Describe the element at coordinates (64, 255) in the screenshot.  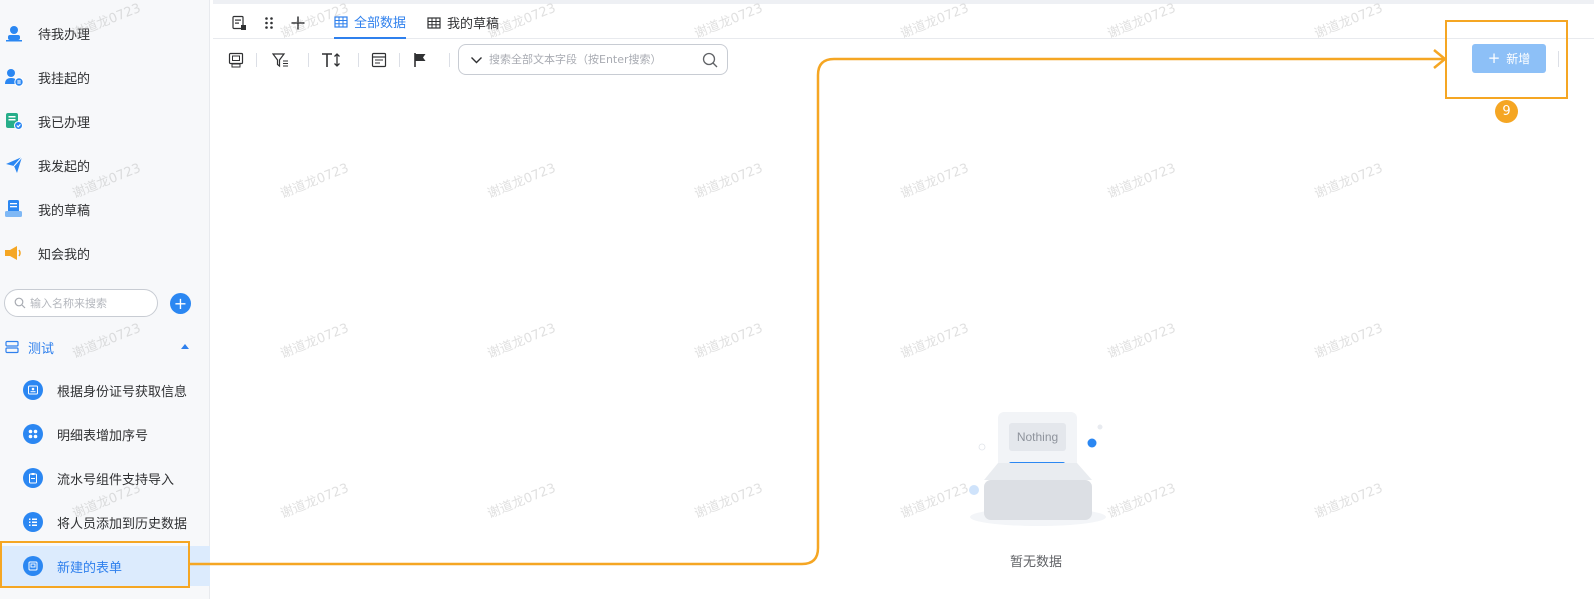
I see `menu-label: 知会我的` at that location.